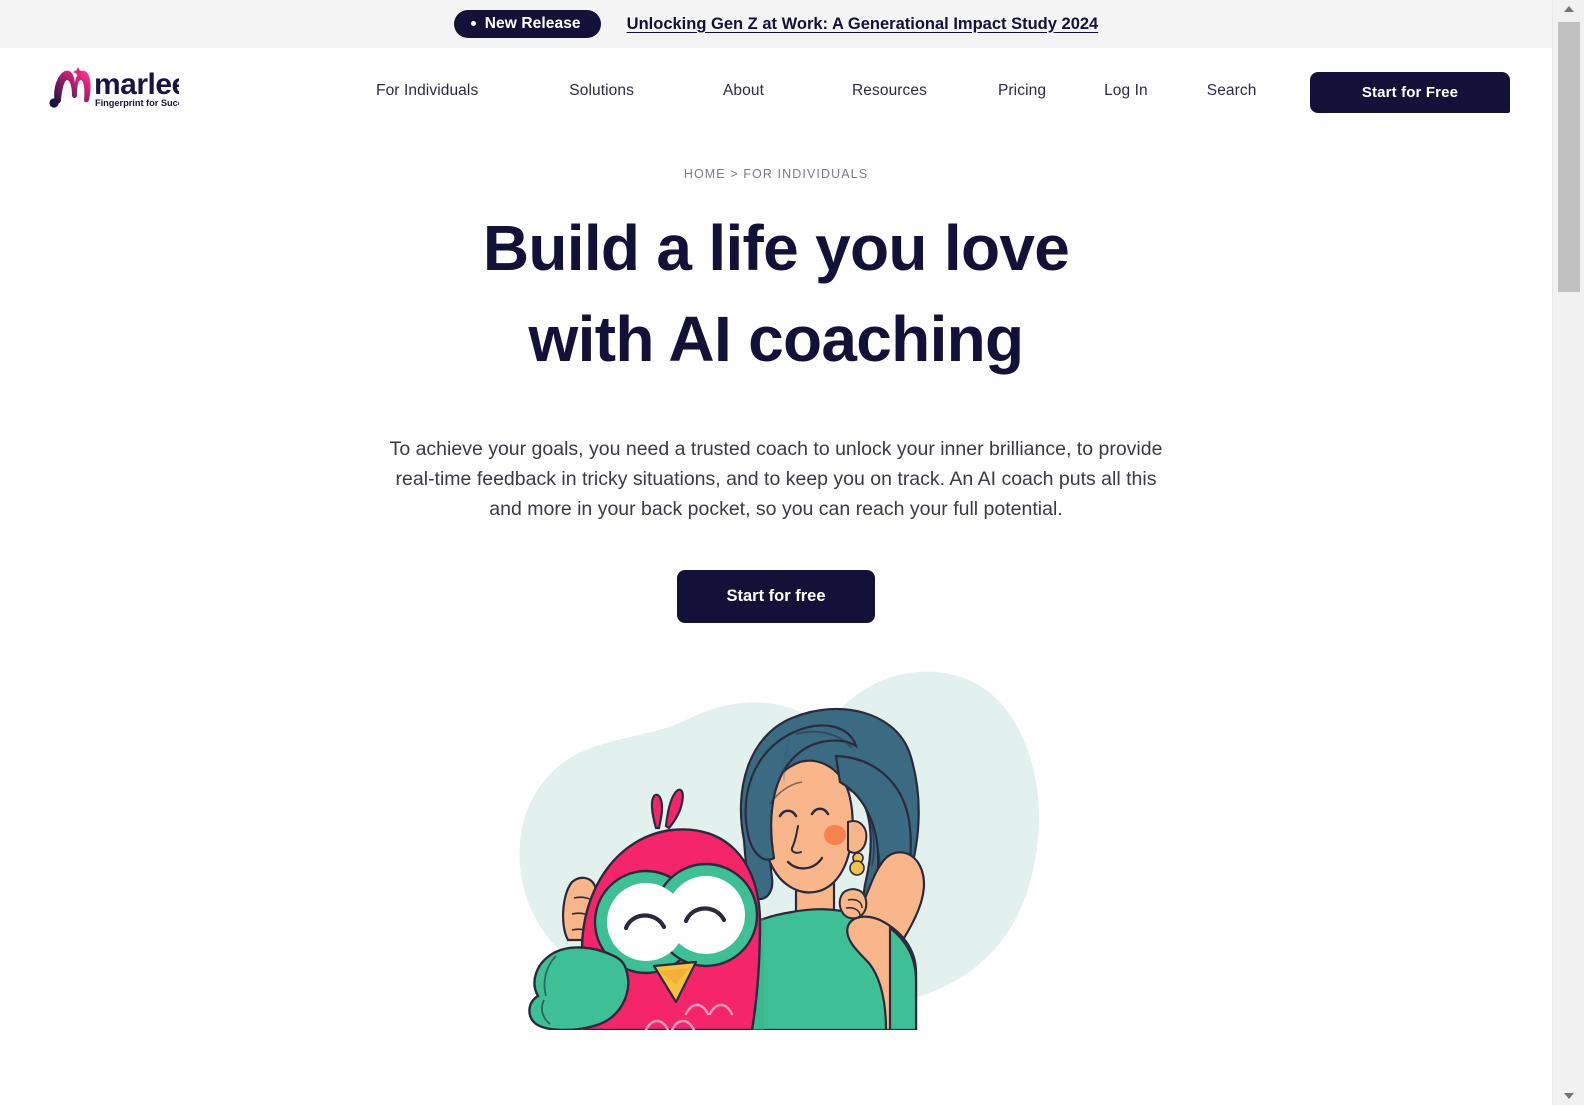 The image size is (1584, 1105). What do you see at coordinates (857, 836) in the screenshot?
I see `ear` at bounding box center [857, 836].